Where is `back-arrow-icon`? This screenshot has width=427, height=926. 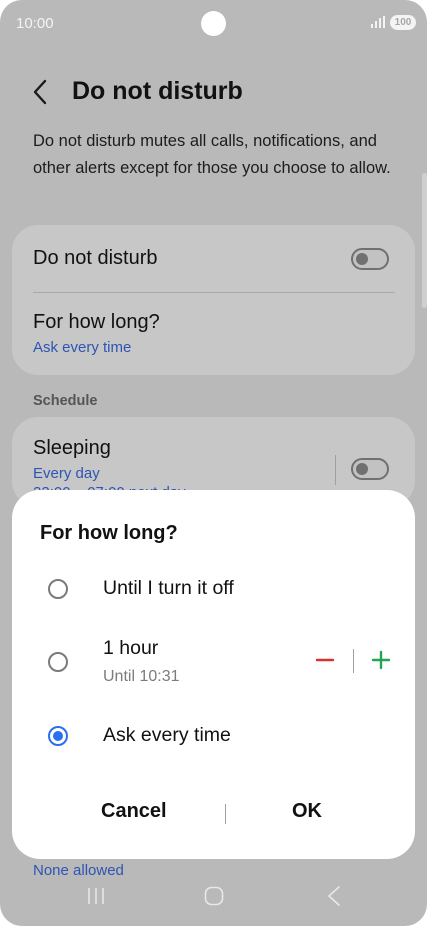
back-arrow-icon is located at coordinates (41, 92).